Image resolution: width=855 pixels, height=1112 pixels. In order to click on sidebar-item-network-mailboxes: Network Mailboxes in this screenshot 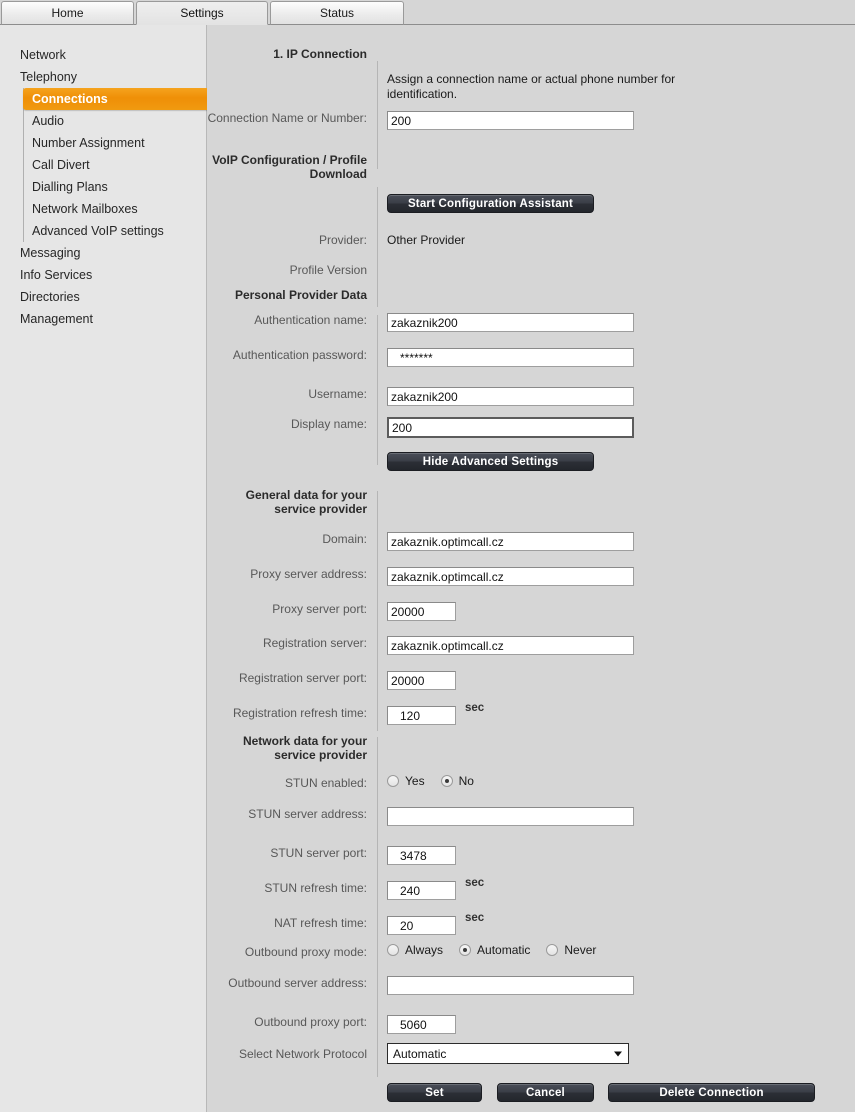, I will do `click(115, 209)`.